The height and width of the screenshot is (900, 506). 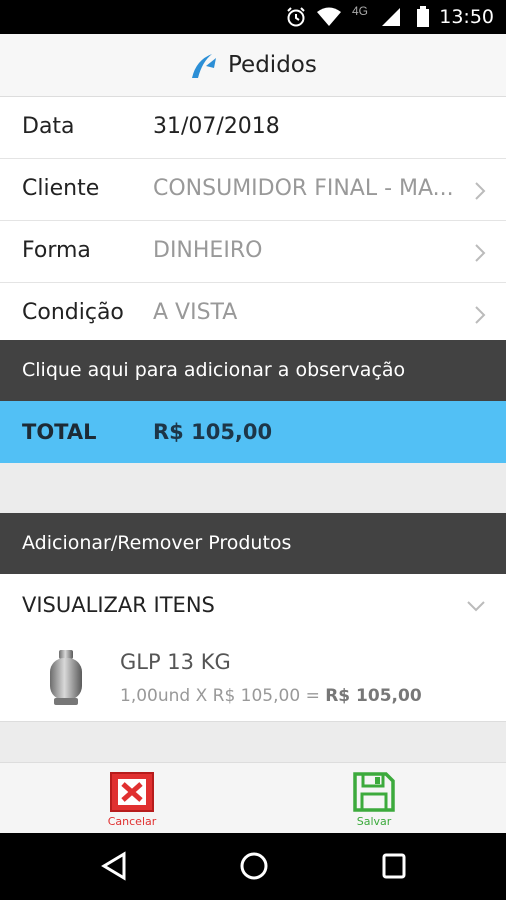 What do you see at coordinates (66, 677) in the screenshot?
I see `gas-cylinder-icon` at bounding box center [66, 677].